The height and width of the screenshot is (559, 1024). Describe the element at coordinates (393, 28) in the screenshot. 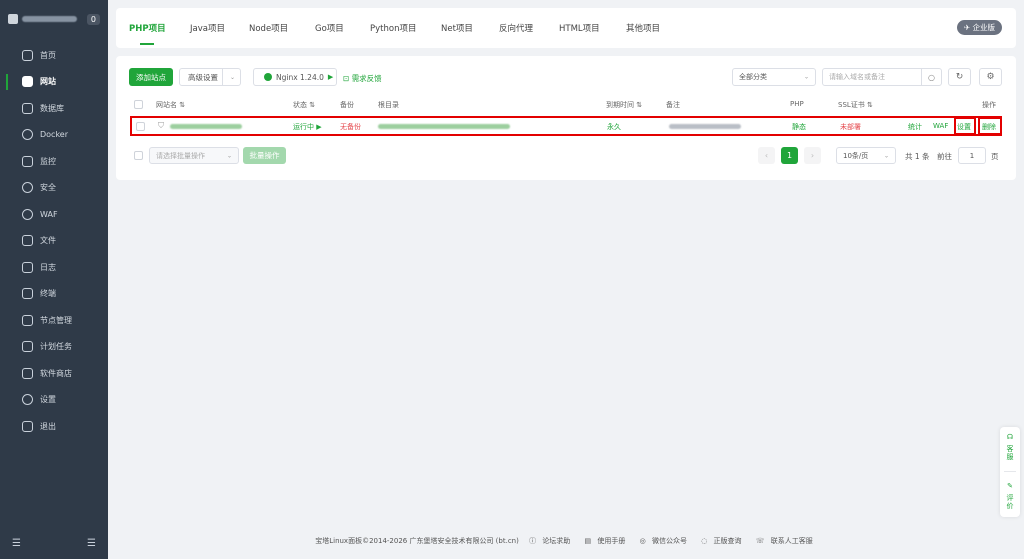

I see `tab-python: Python项目` at that location.